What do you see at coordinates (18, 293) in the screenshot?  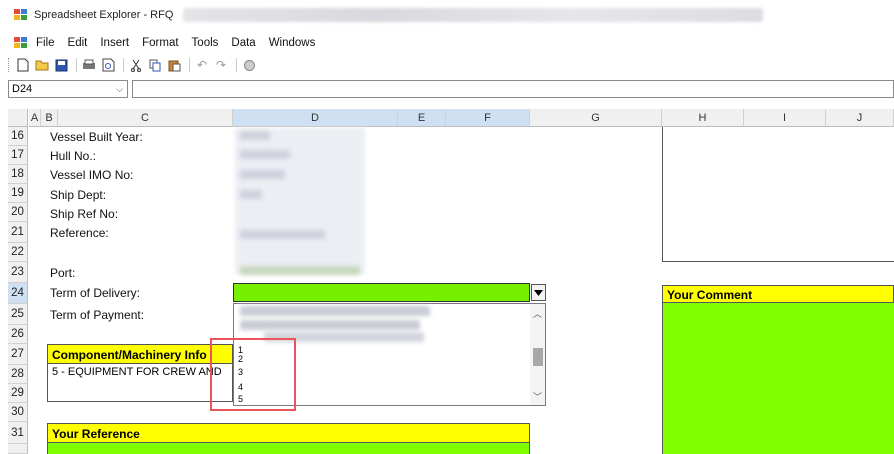 I see `row-header-24: 24` at bounding box center [18, 293].